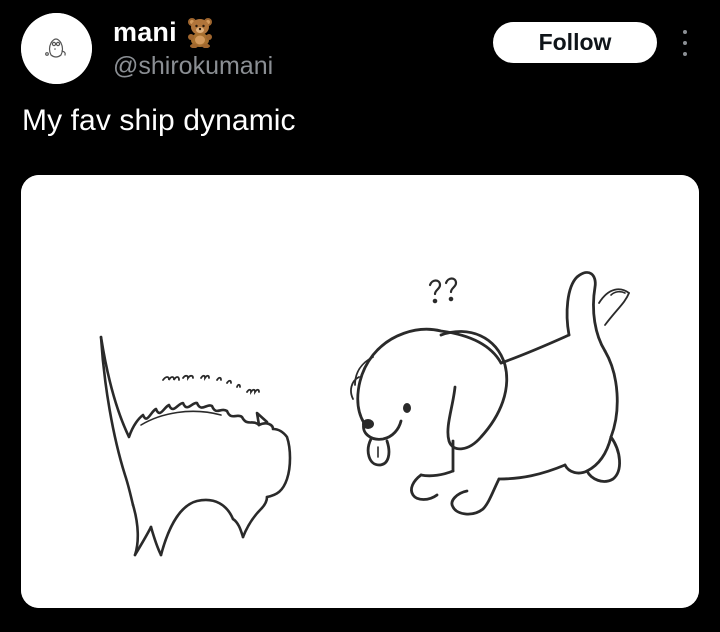 Image resolution: width=720 pixels, height=632 pixels. Describe the element at coordinates (159, 120) in the screenshot. I see `post-text: My fav ship dynamic` at that location.